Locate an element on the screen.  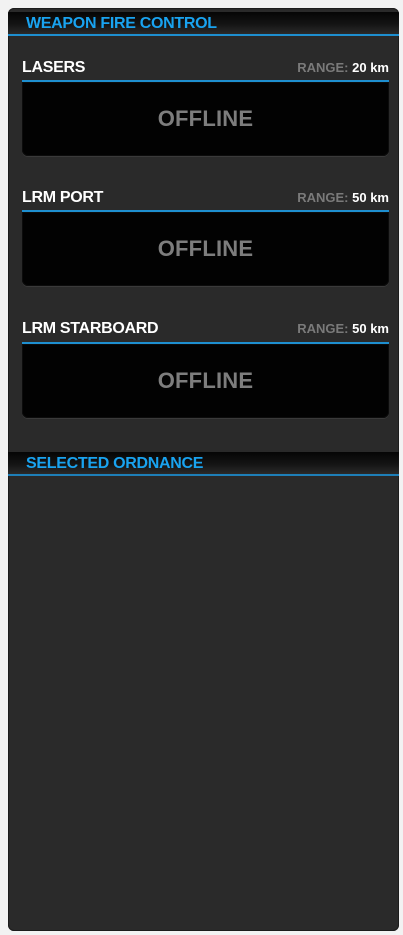
weapon-status-lrm-port: OFFLINE is located at coordinates (205, 248).